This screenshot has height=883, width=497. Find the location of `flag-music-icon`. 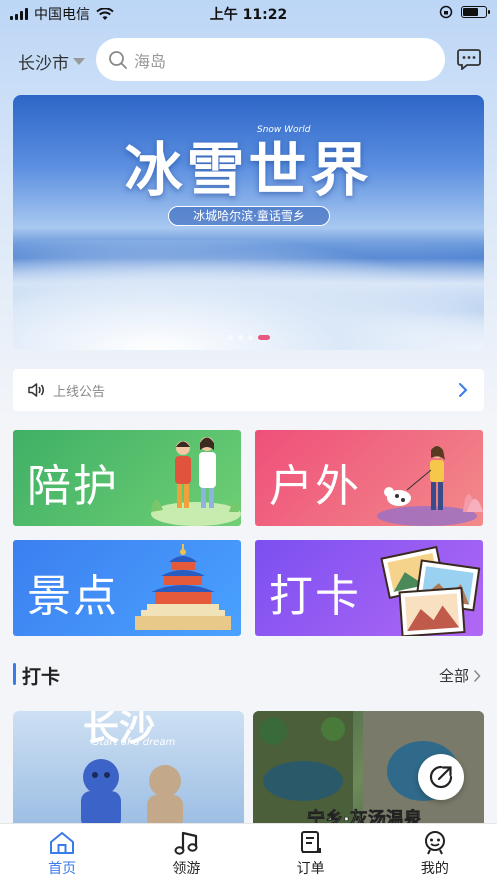

flag-music-icon is located at coordinates (186, 843).